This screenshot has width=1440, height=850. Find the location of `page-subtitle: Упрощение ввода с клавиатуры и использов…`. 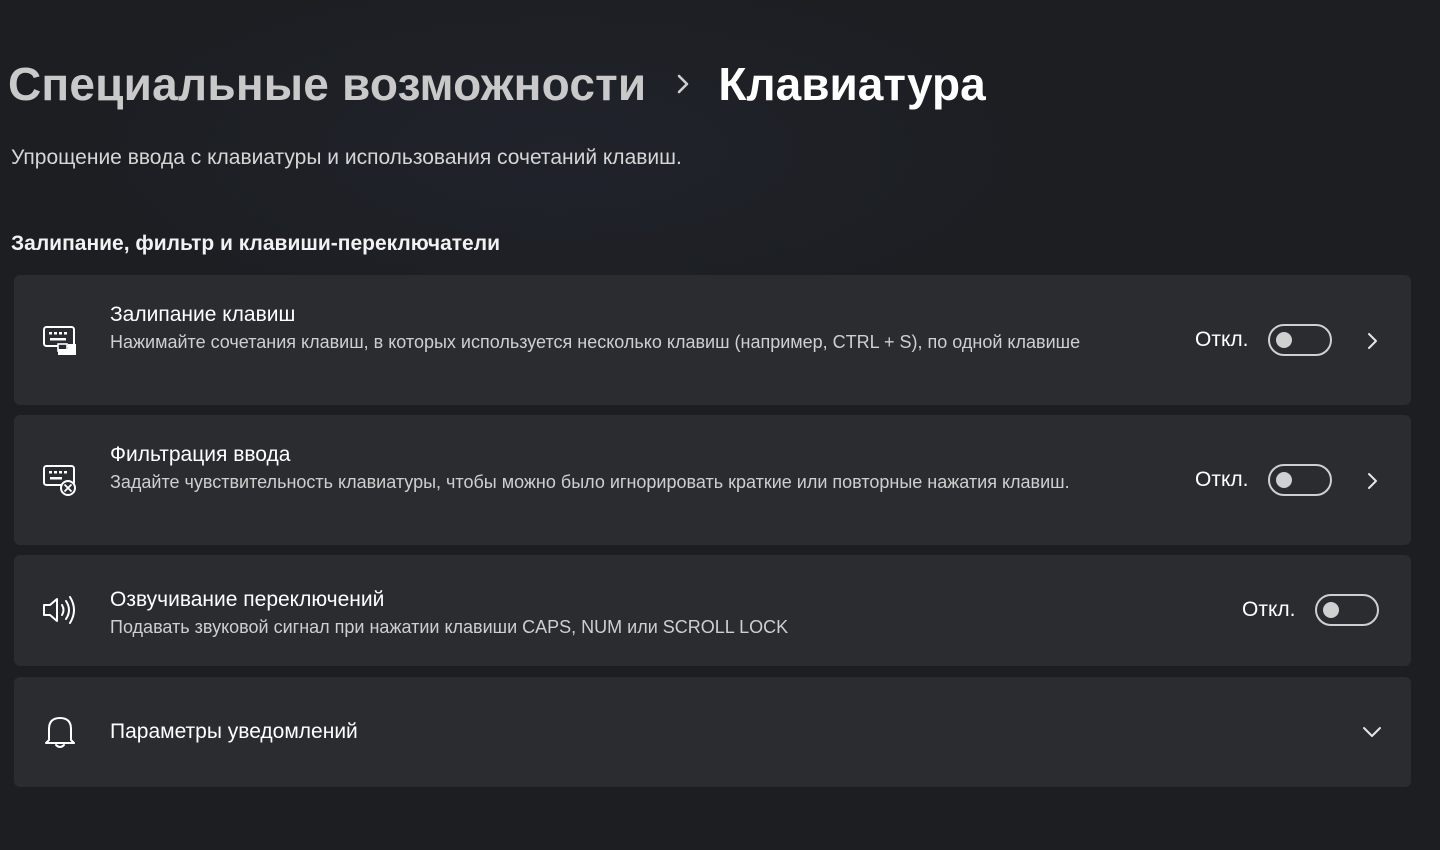

page-subtitle: Упрощение ввода с клавиатуры и использов… is located at coordinates (346, 157).